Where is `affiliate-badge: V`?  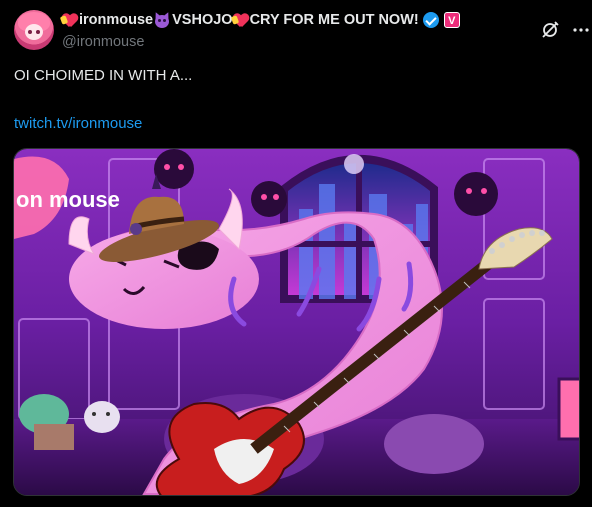
affiliate-badge: V is located at coordinates (451, 20).